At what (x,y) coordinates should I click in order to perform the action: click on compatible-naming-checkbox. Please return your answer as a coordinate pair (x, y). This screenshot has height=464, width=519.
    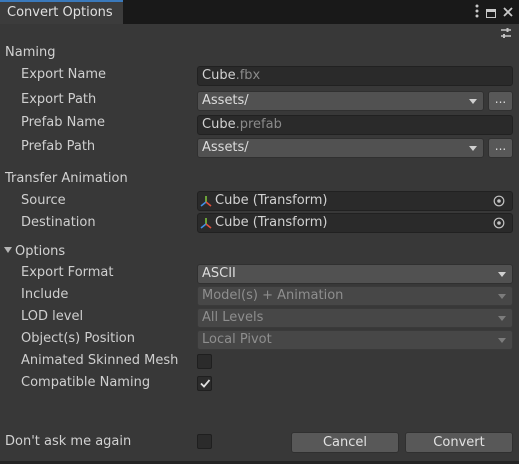
    Looking at the image, I should click on (204, 383).